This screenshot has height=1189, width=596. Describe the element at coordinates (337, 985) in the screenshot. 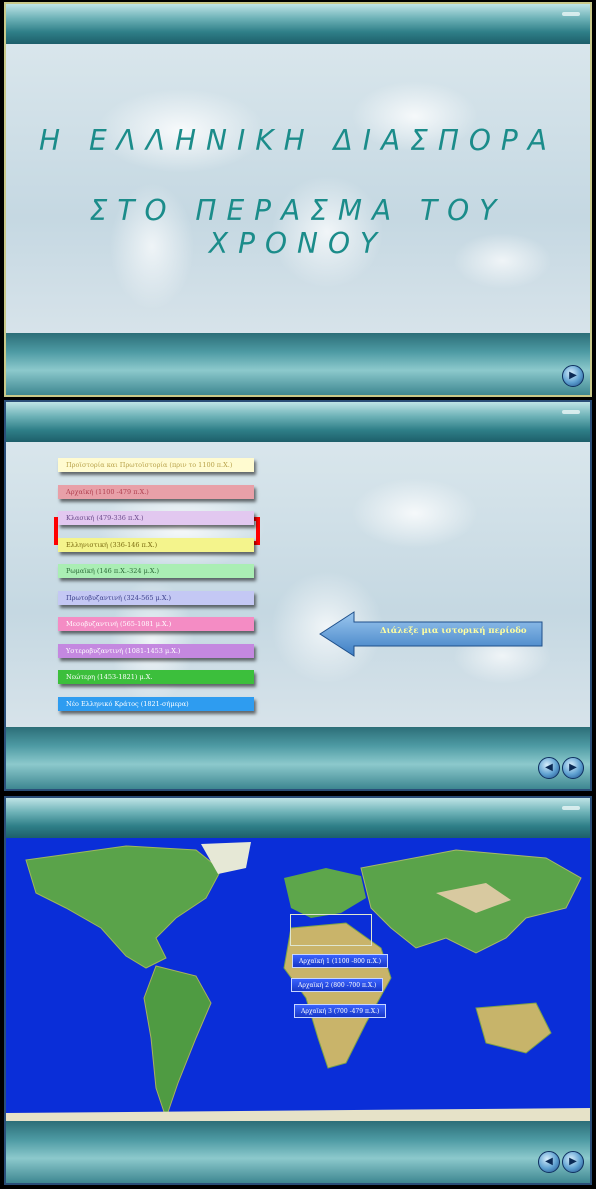

I see `archaic-subperiod-button: Αρχαϊκή 2 (800 -700 π.Χ.)` at that location.